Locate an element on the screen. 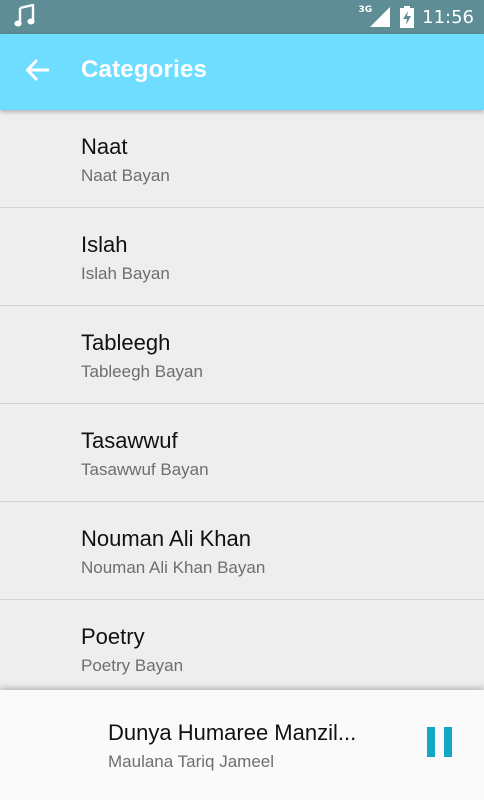 This screenshot has height=800, width=484. track-artist: Maulana Tariq Jameel is located at coordinates (191, 761).